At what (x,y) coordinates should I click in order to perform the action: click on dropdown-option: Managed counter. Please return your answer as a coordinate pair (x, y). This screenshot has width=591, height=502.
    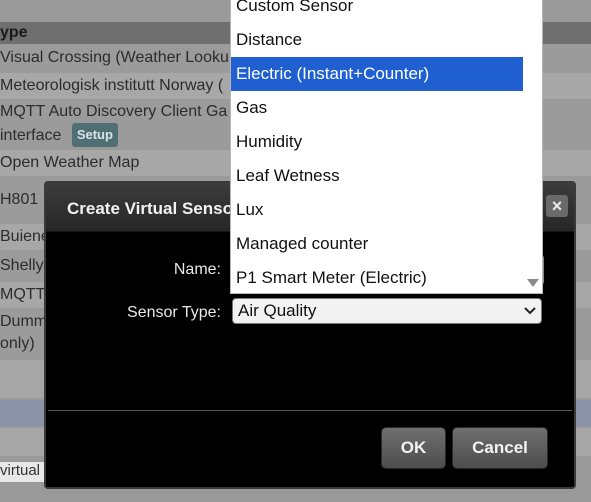
    Looking at the image, I should click on (377, 244).